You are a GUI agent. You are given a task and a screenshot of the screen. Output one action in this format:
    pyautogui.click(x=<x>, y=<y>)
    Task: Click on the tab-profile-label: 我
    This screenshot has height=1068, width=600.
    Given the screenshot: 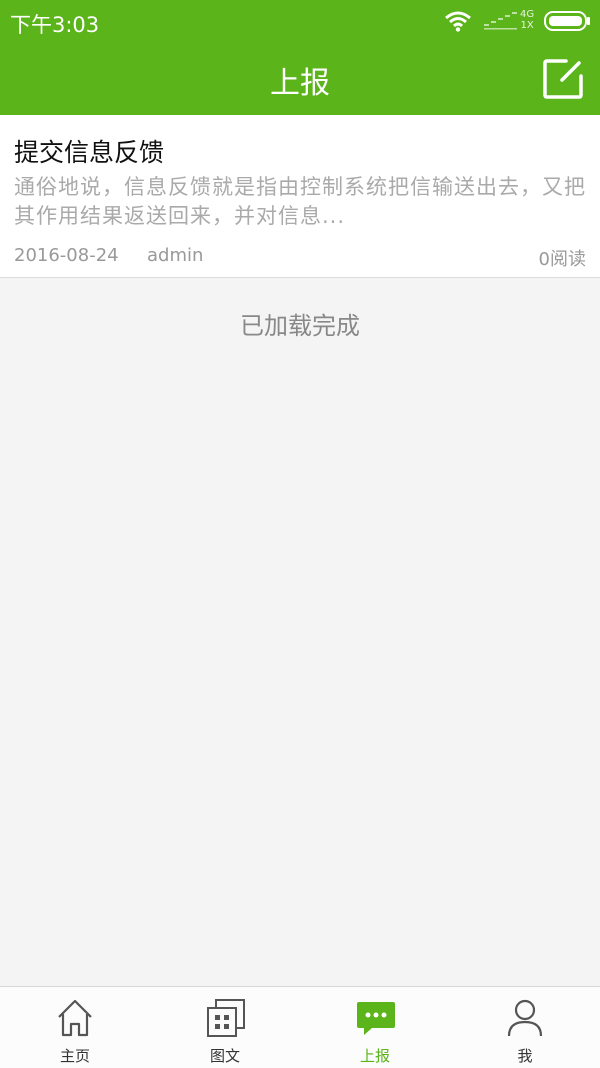 What is the action you would take?
    pyautogui.click(x=525, y=1056)
    